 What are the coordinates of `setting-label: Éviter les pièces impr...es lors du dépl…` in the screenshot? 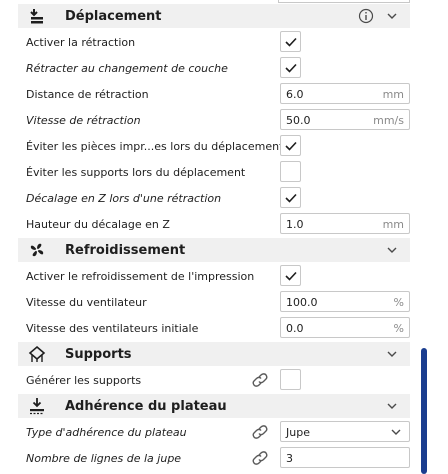 It's located at (155, 146).